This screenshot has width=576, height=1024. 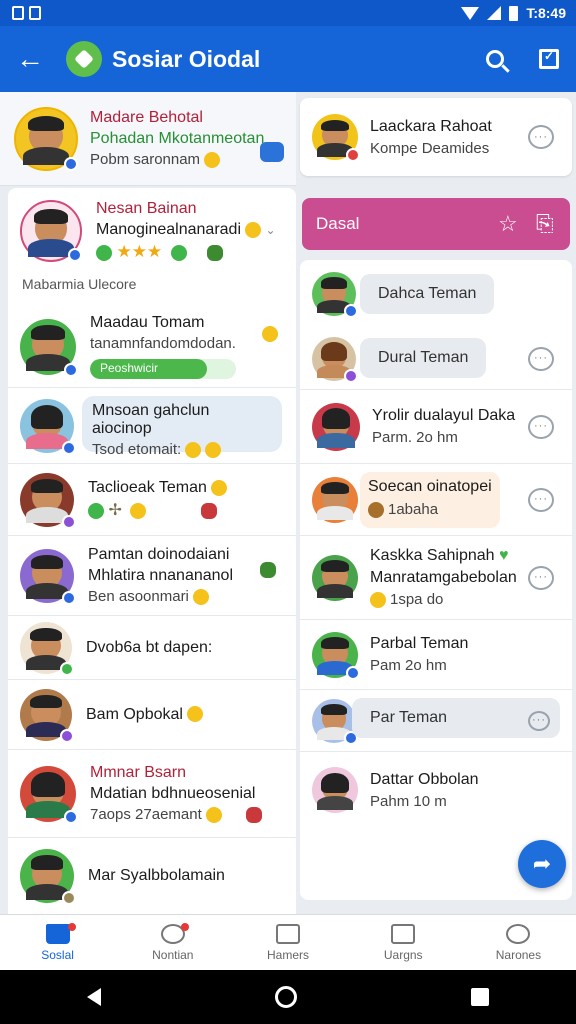 I want to click on message-bubble: Dahca Teman, so click(x=427, y=294).